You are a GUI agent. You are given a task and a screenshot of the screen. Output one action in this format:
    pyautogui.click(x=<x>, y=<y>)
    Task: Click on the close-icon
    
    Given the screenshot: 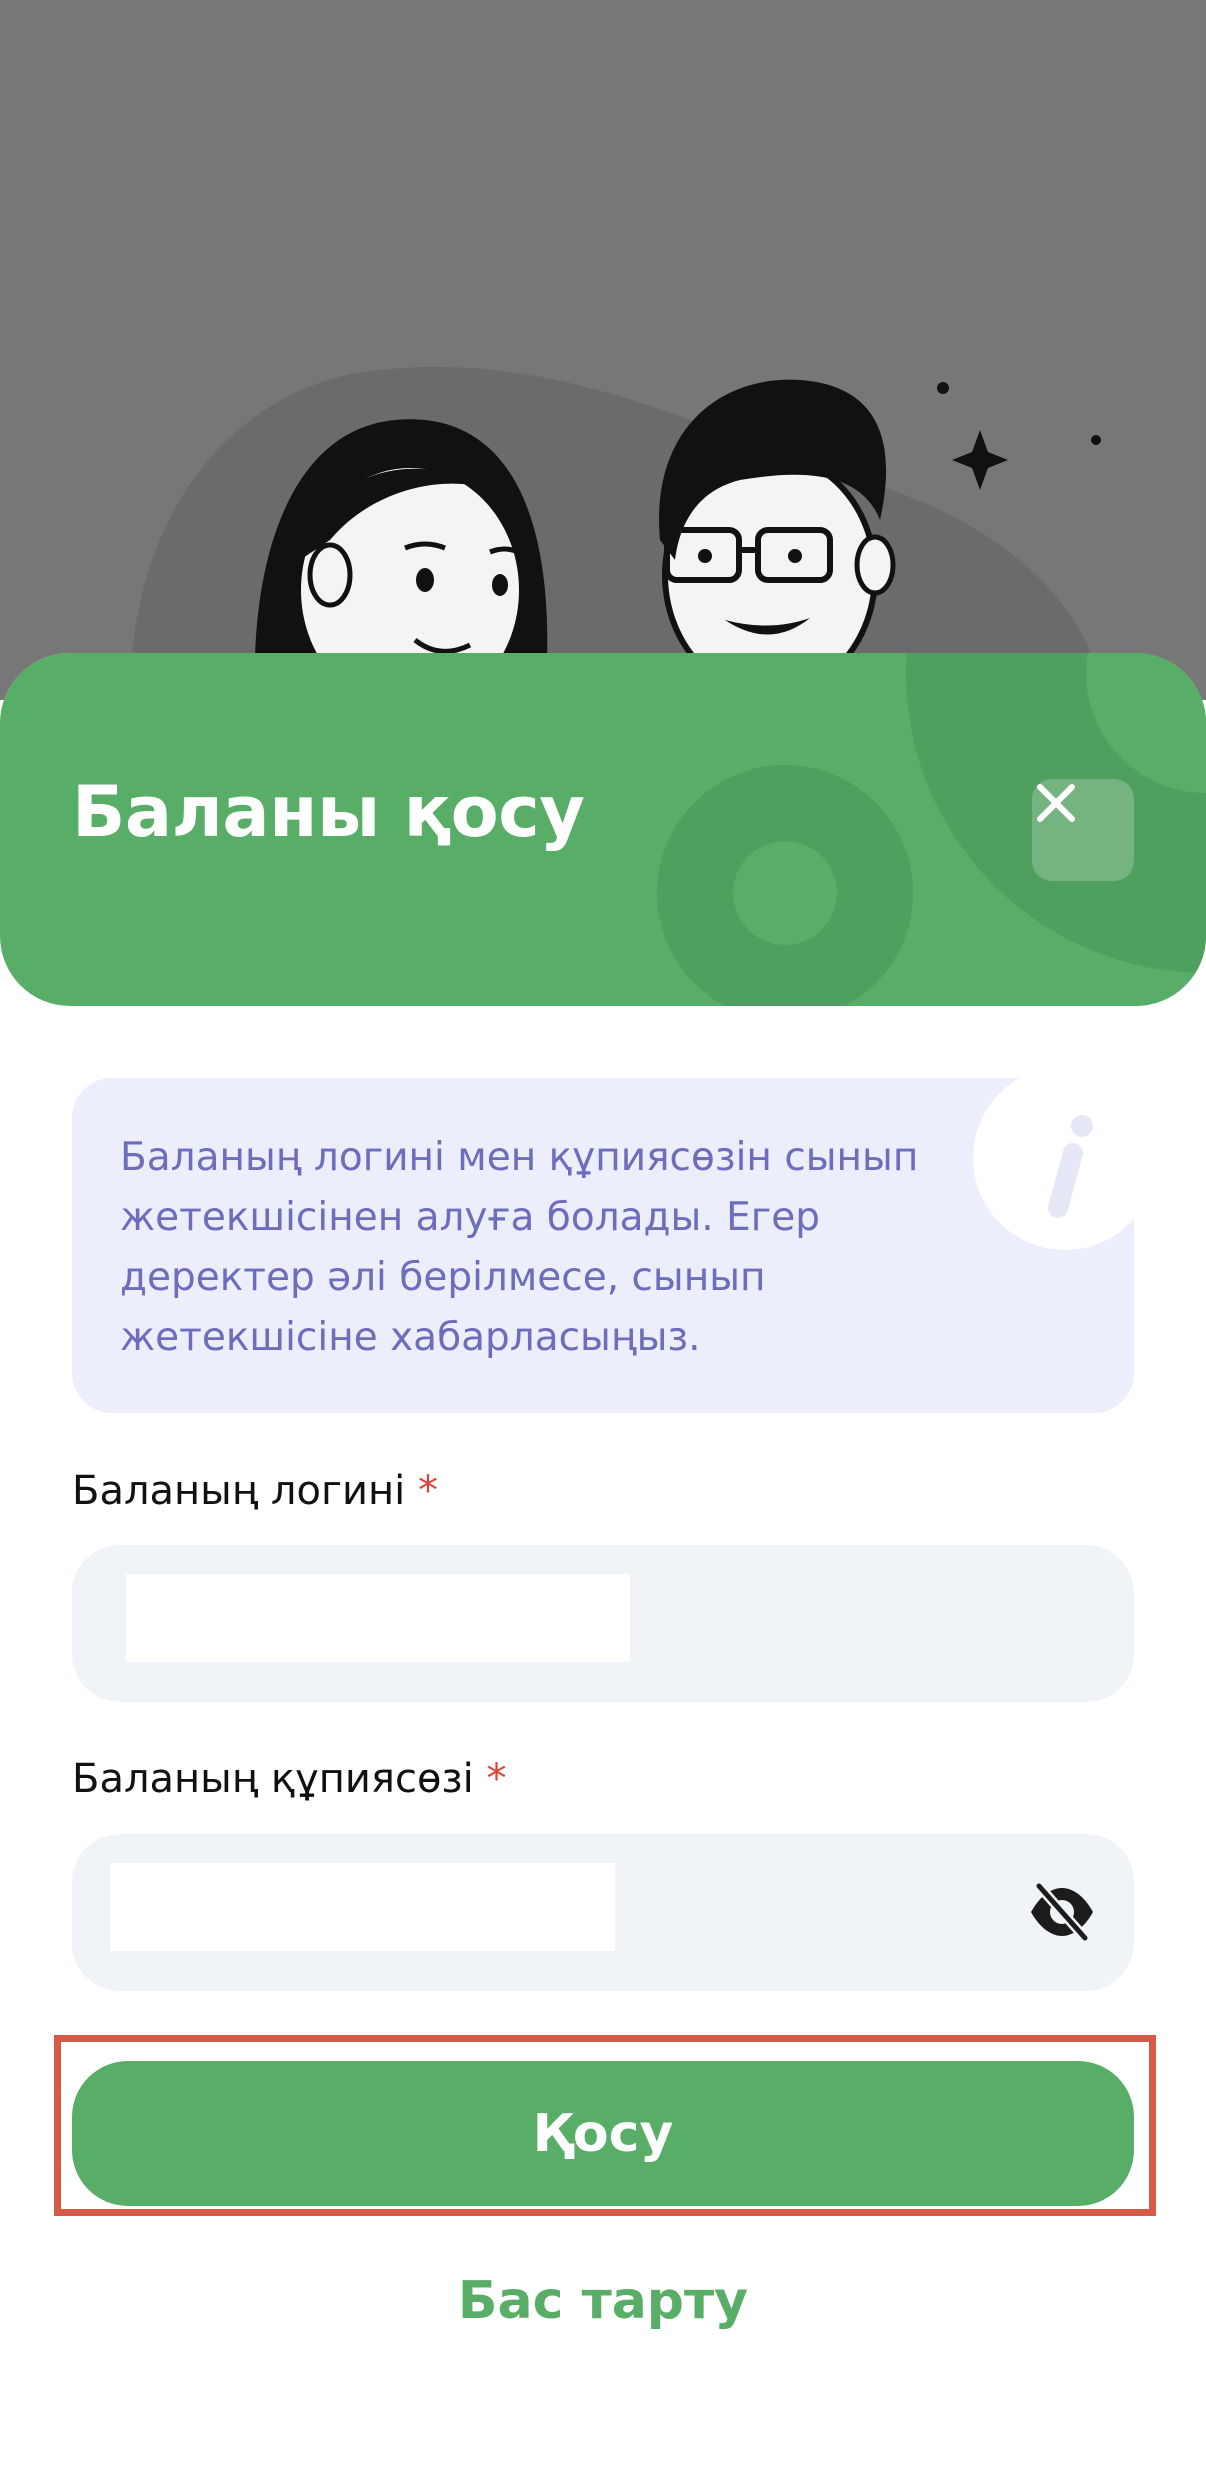 What is the action you would take?
    pyautogui.click(x=1056, y=803)
    